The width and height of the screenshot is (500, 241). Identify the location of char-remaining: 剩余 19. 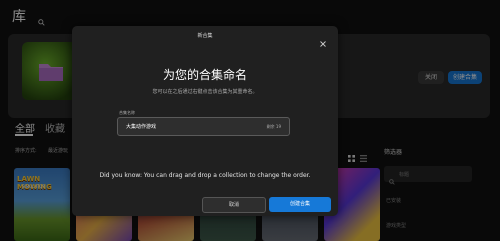
(273, 126).